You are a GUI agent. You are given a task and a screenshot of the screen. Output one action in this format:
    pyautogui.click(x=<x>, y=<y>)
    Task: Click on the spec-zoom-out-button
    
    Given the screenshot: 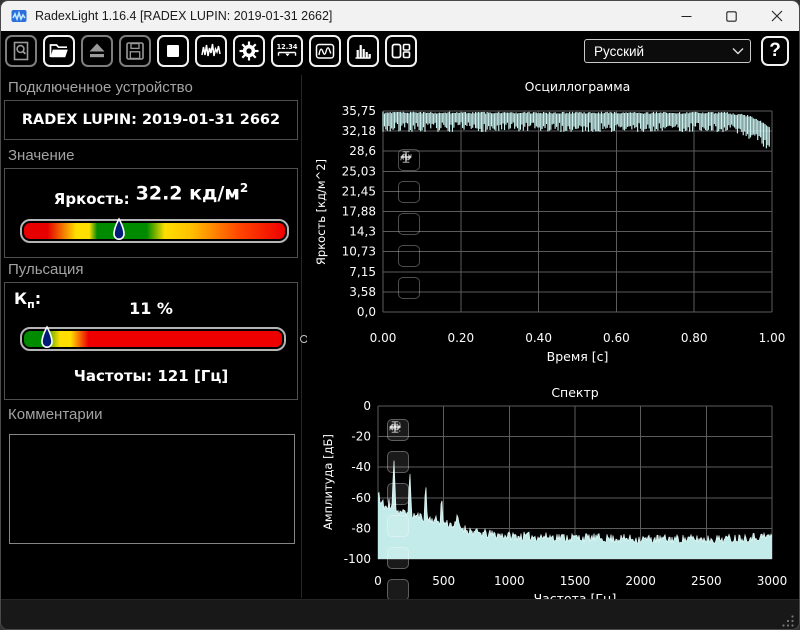 What is the action you would take?
    pyautogui.click(x=398, y=481)
    